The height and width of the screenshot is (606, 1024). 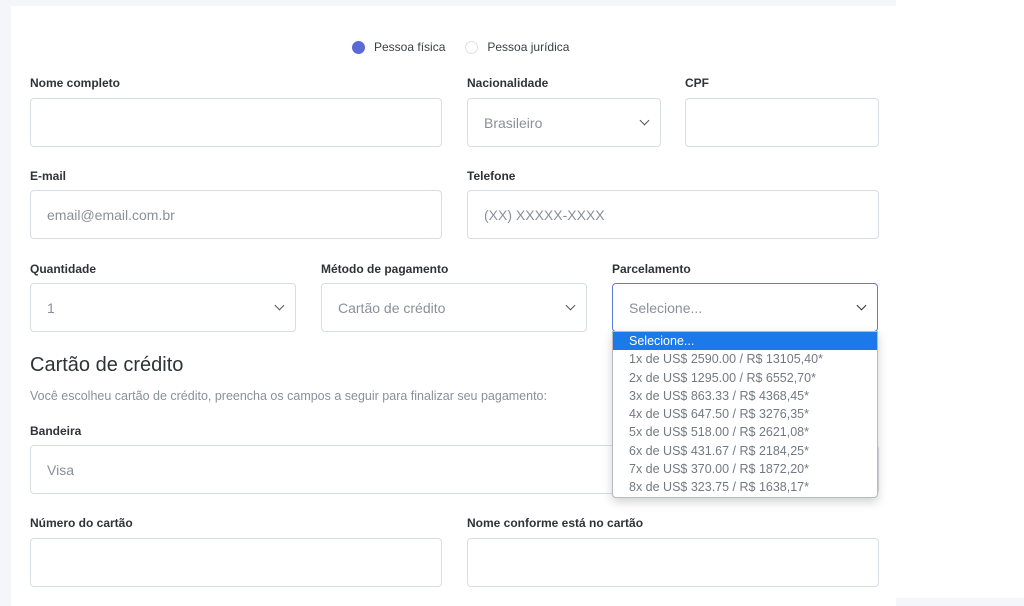 What do you see at coordinates (697, 83) in the screenshot?
I see `cpf-label: CPF` at bounding box center [697, 83].